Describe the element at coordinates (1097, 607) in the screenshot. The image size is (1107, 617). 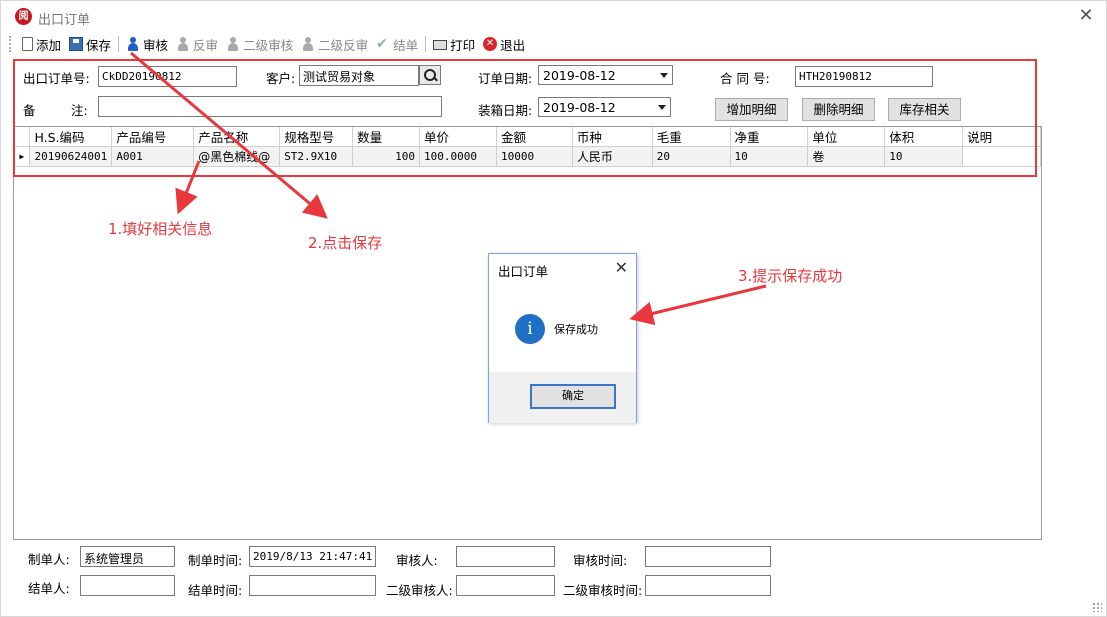
I see `resize-grip` at that location.